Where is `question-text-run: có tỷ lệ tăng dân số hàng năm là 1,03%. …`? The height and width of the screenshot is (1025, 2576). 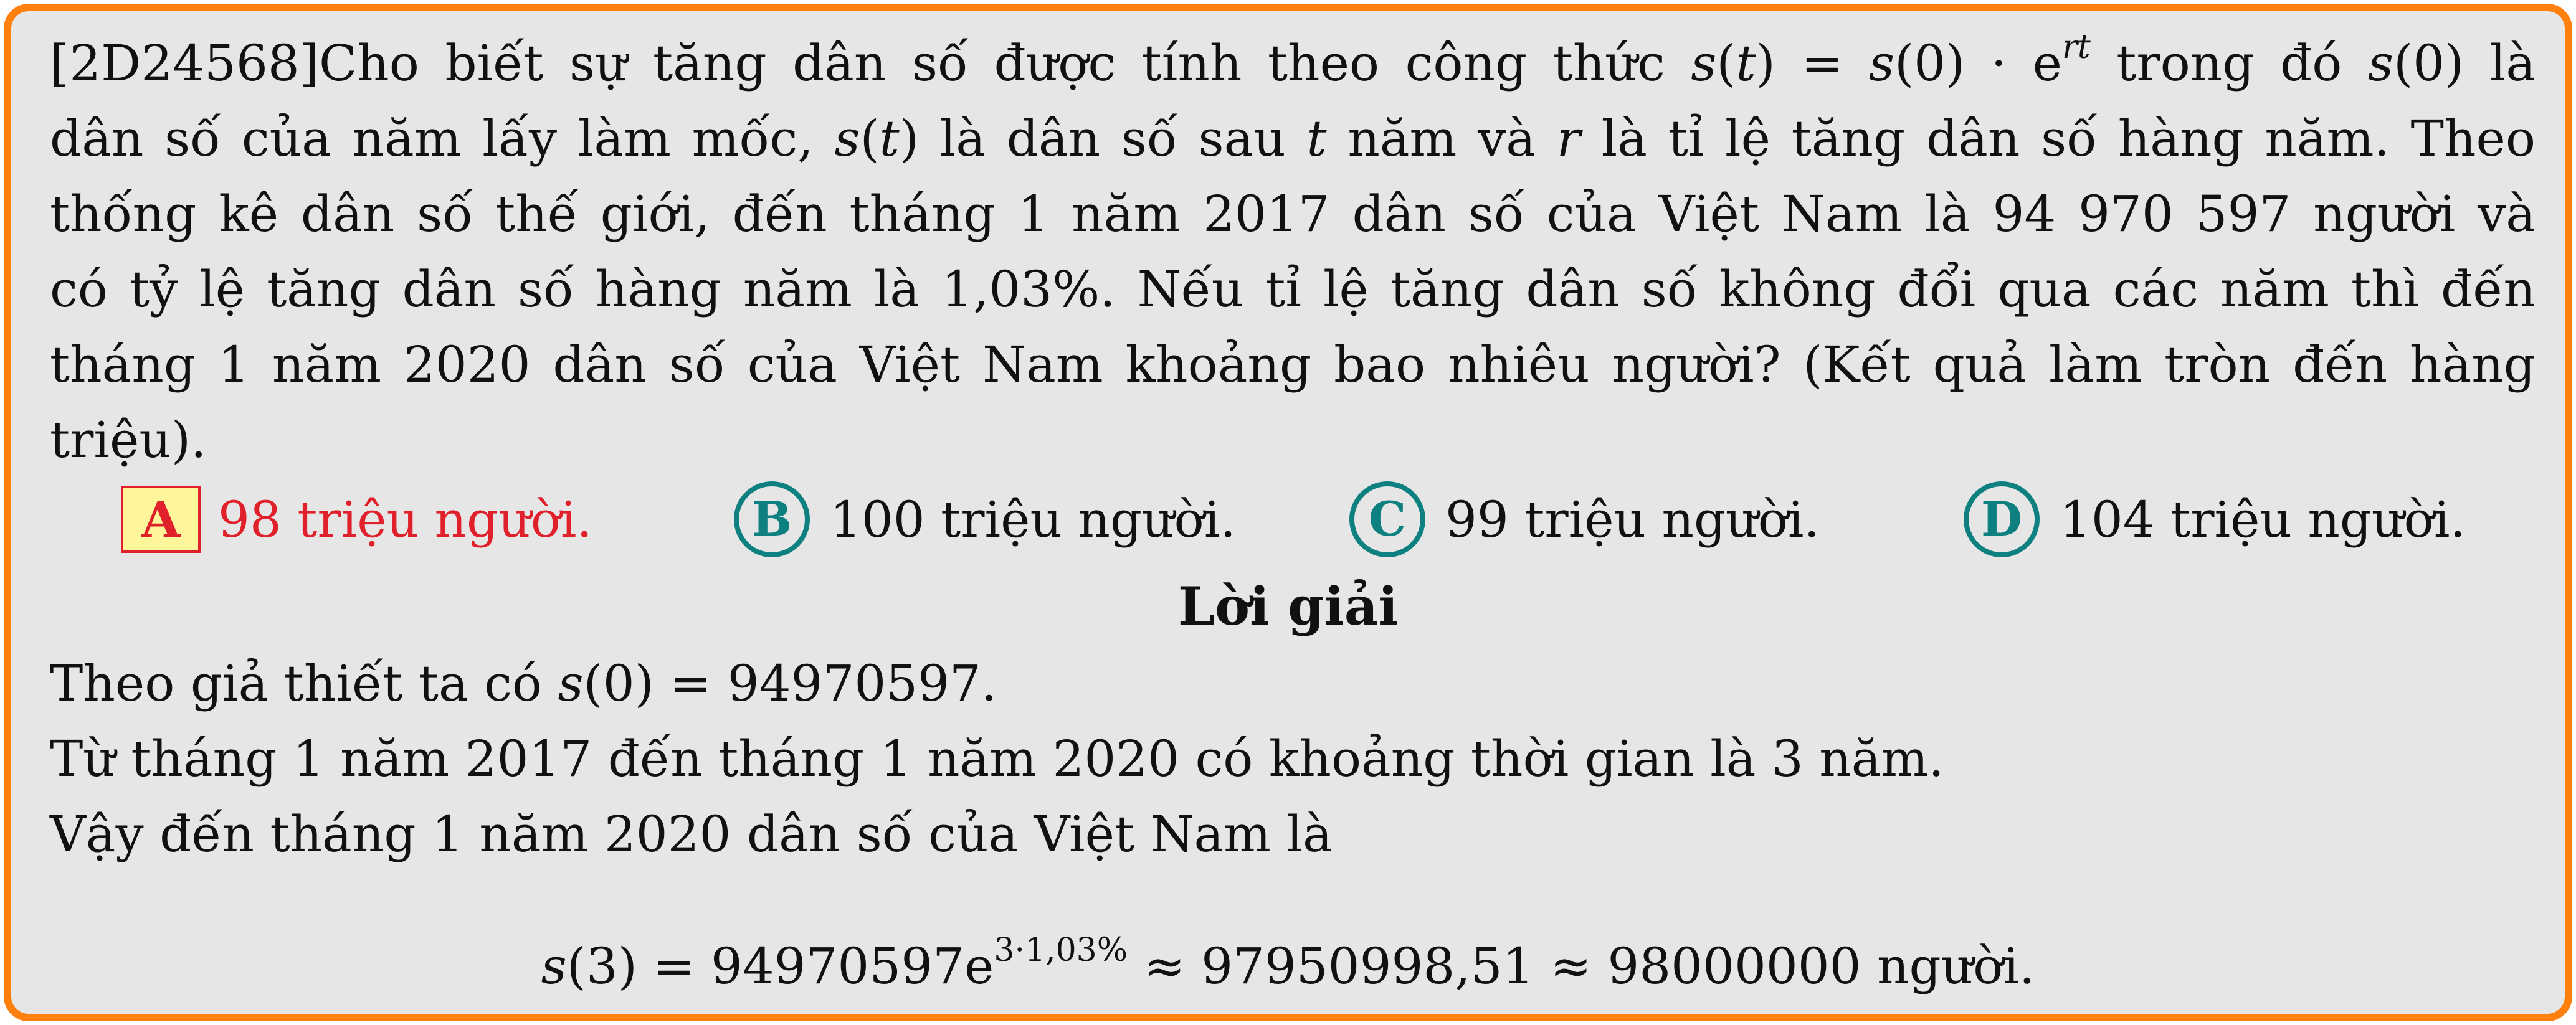 question-text-run: có tỷ lệ tăng dân số hàng năm là 1,03%. … is located at coordinates (1293, 289).